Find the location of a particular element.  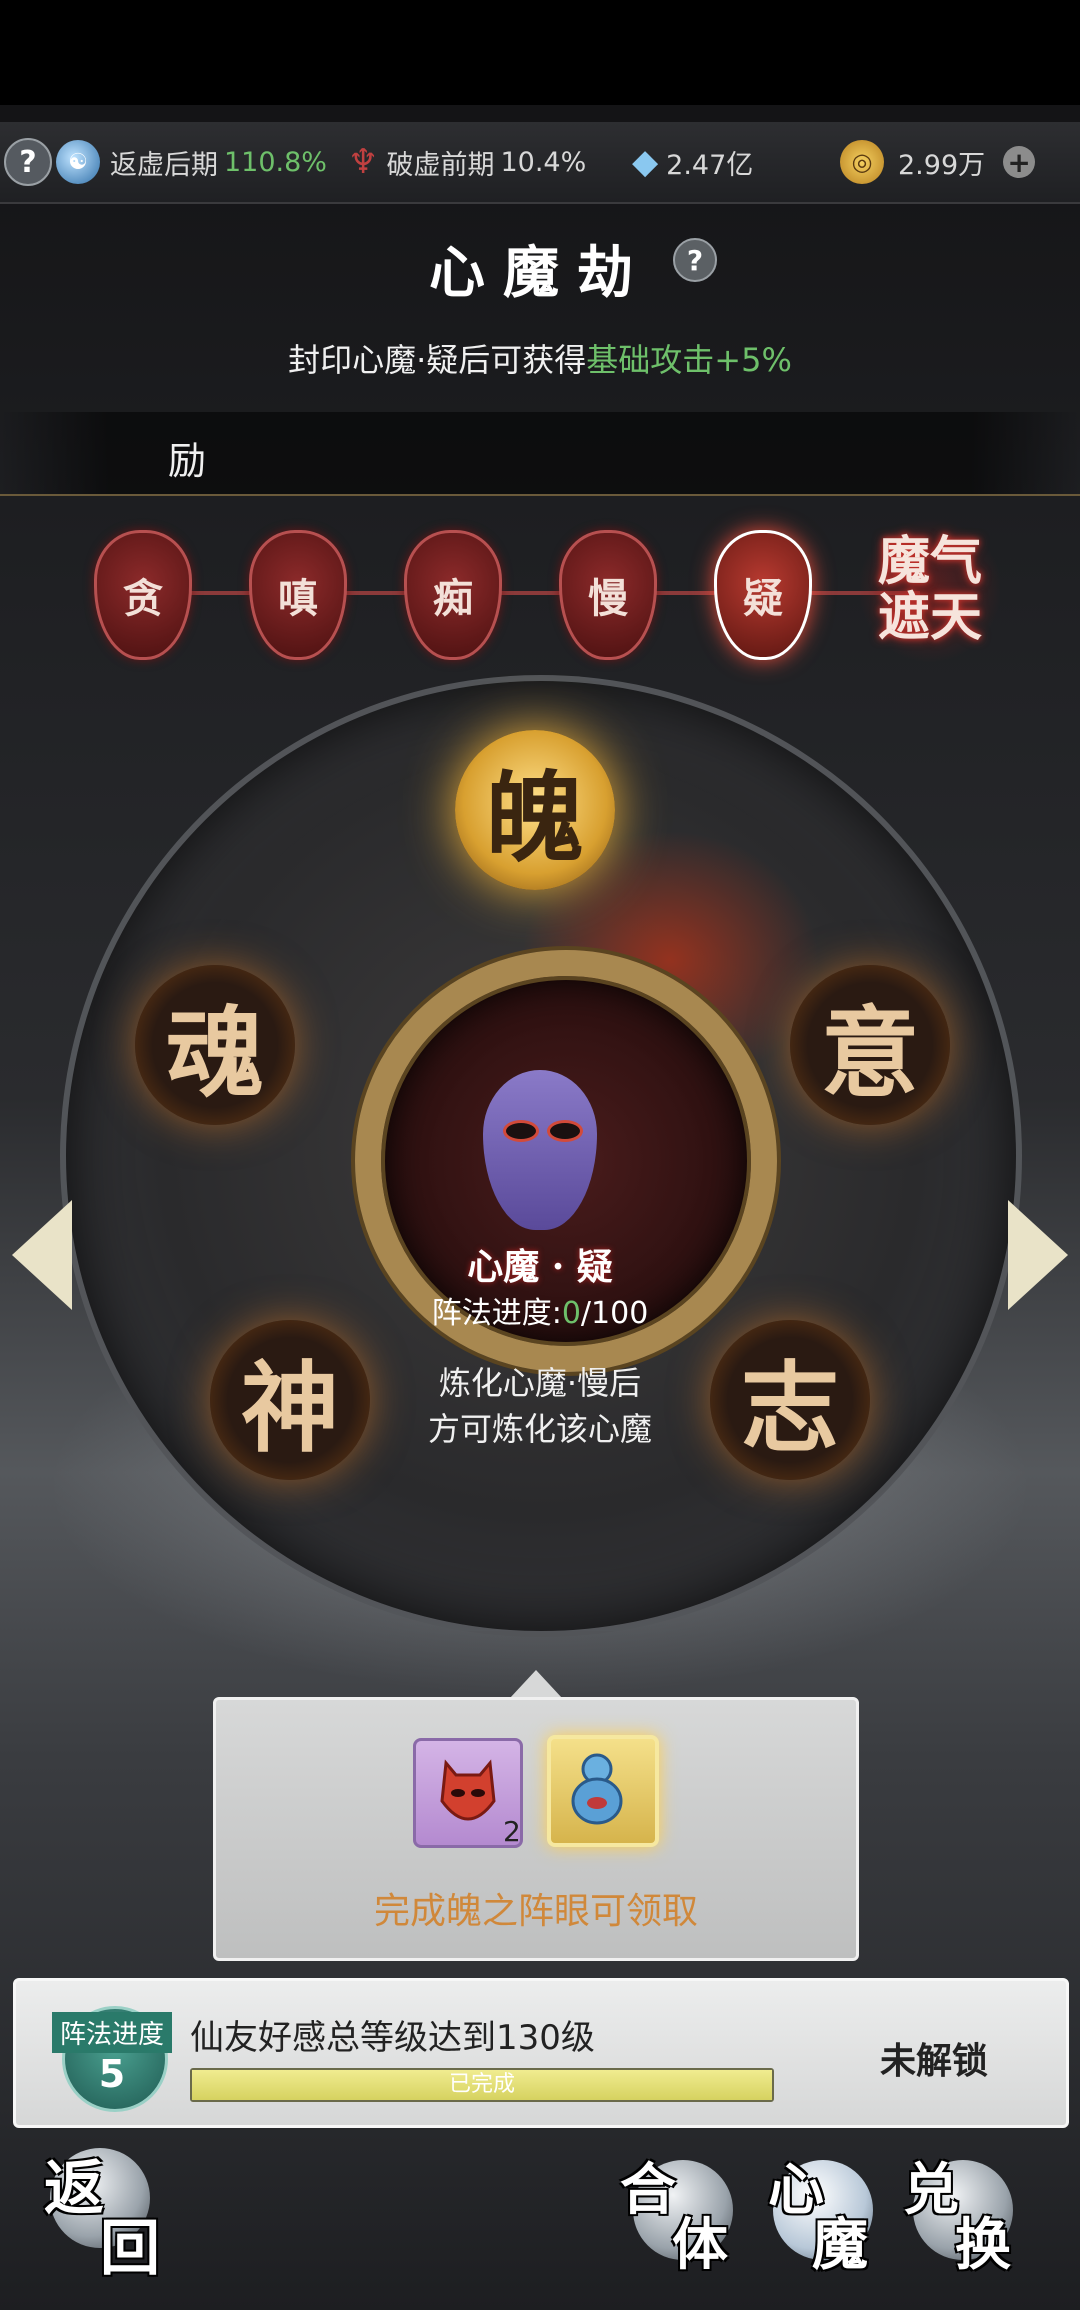

back-button-char1: 返 is located at coordinates (74, 2183).